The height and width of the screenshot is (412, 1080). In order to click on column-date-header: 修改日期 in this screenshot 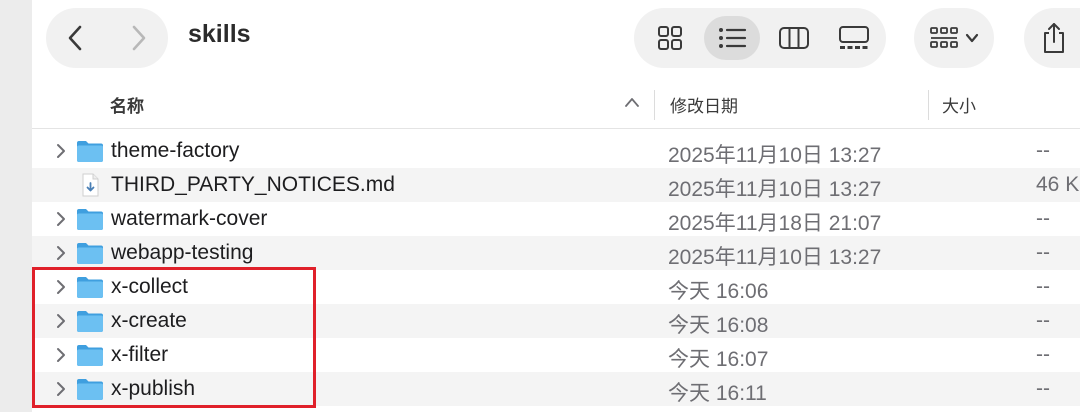, I will do `click(704, 104)`.